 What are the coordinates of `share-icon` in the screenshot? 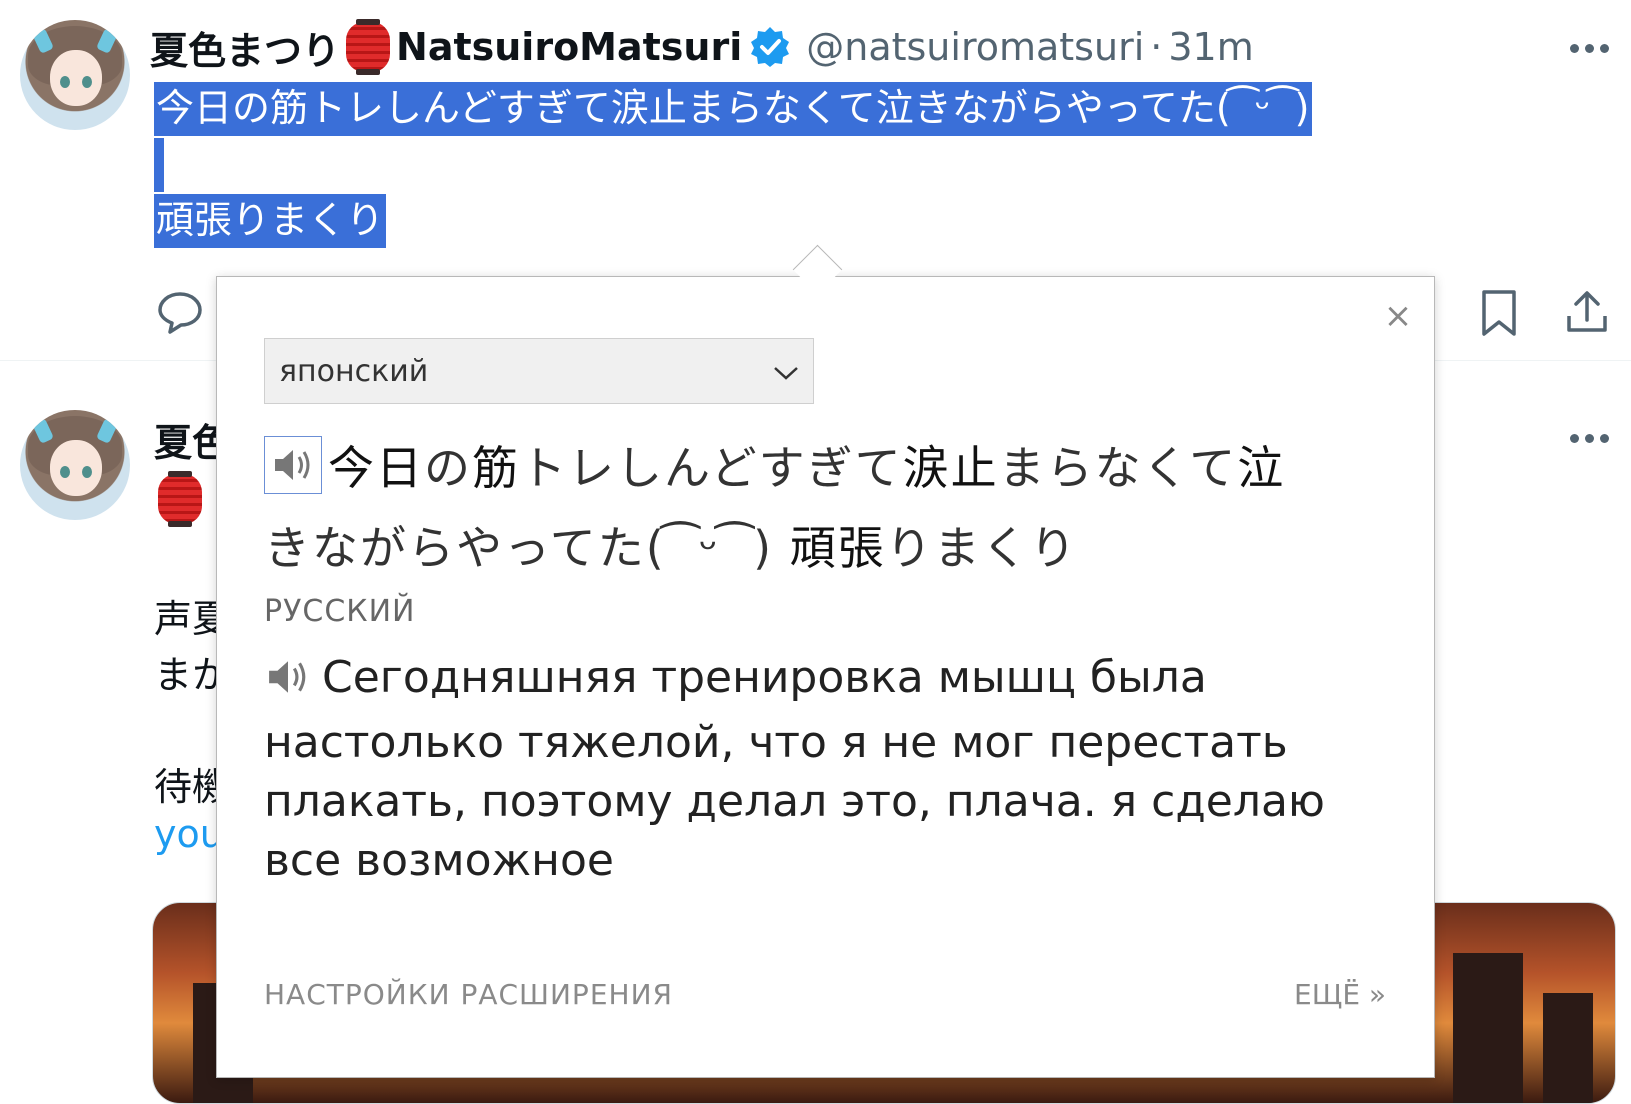 It's located at (1587, 312).